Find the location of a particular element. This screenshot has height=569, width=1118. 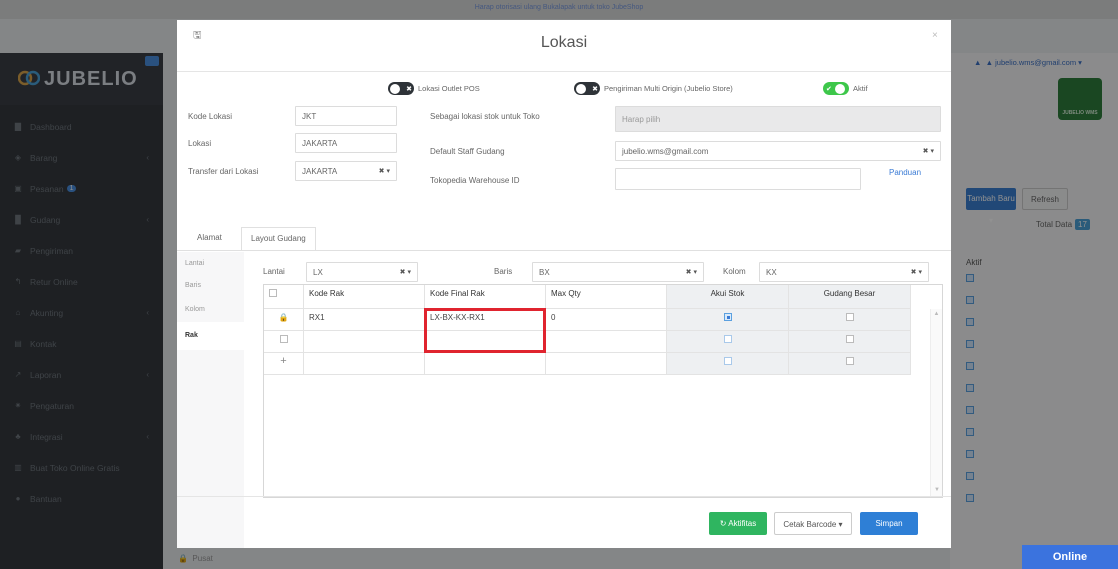

select-all-cell is located at coordinates (284, 297).